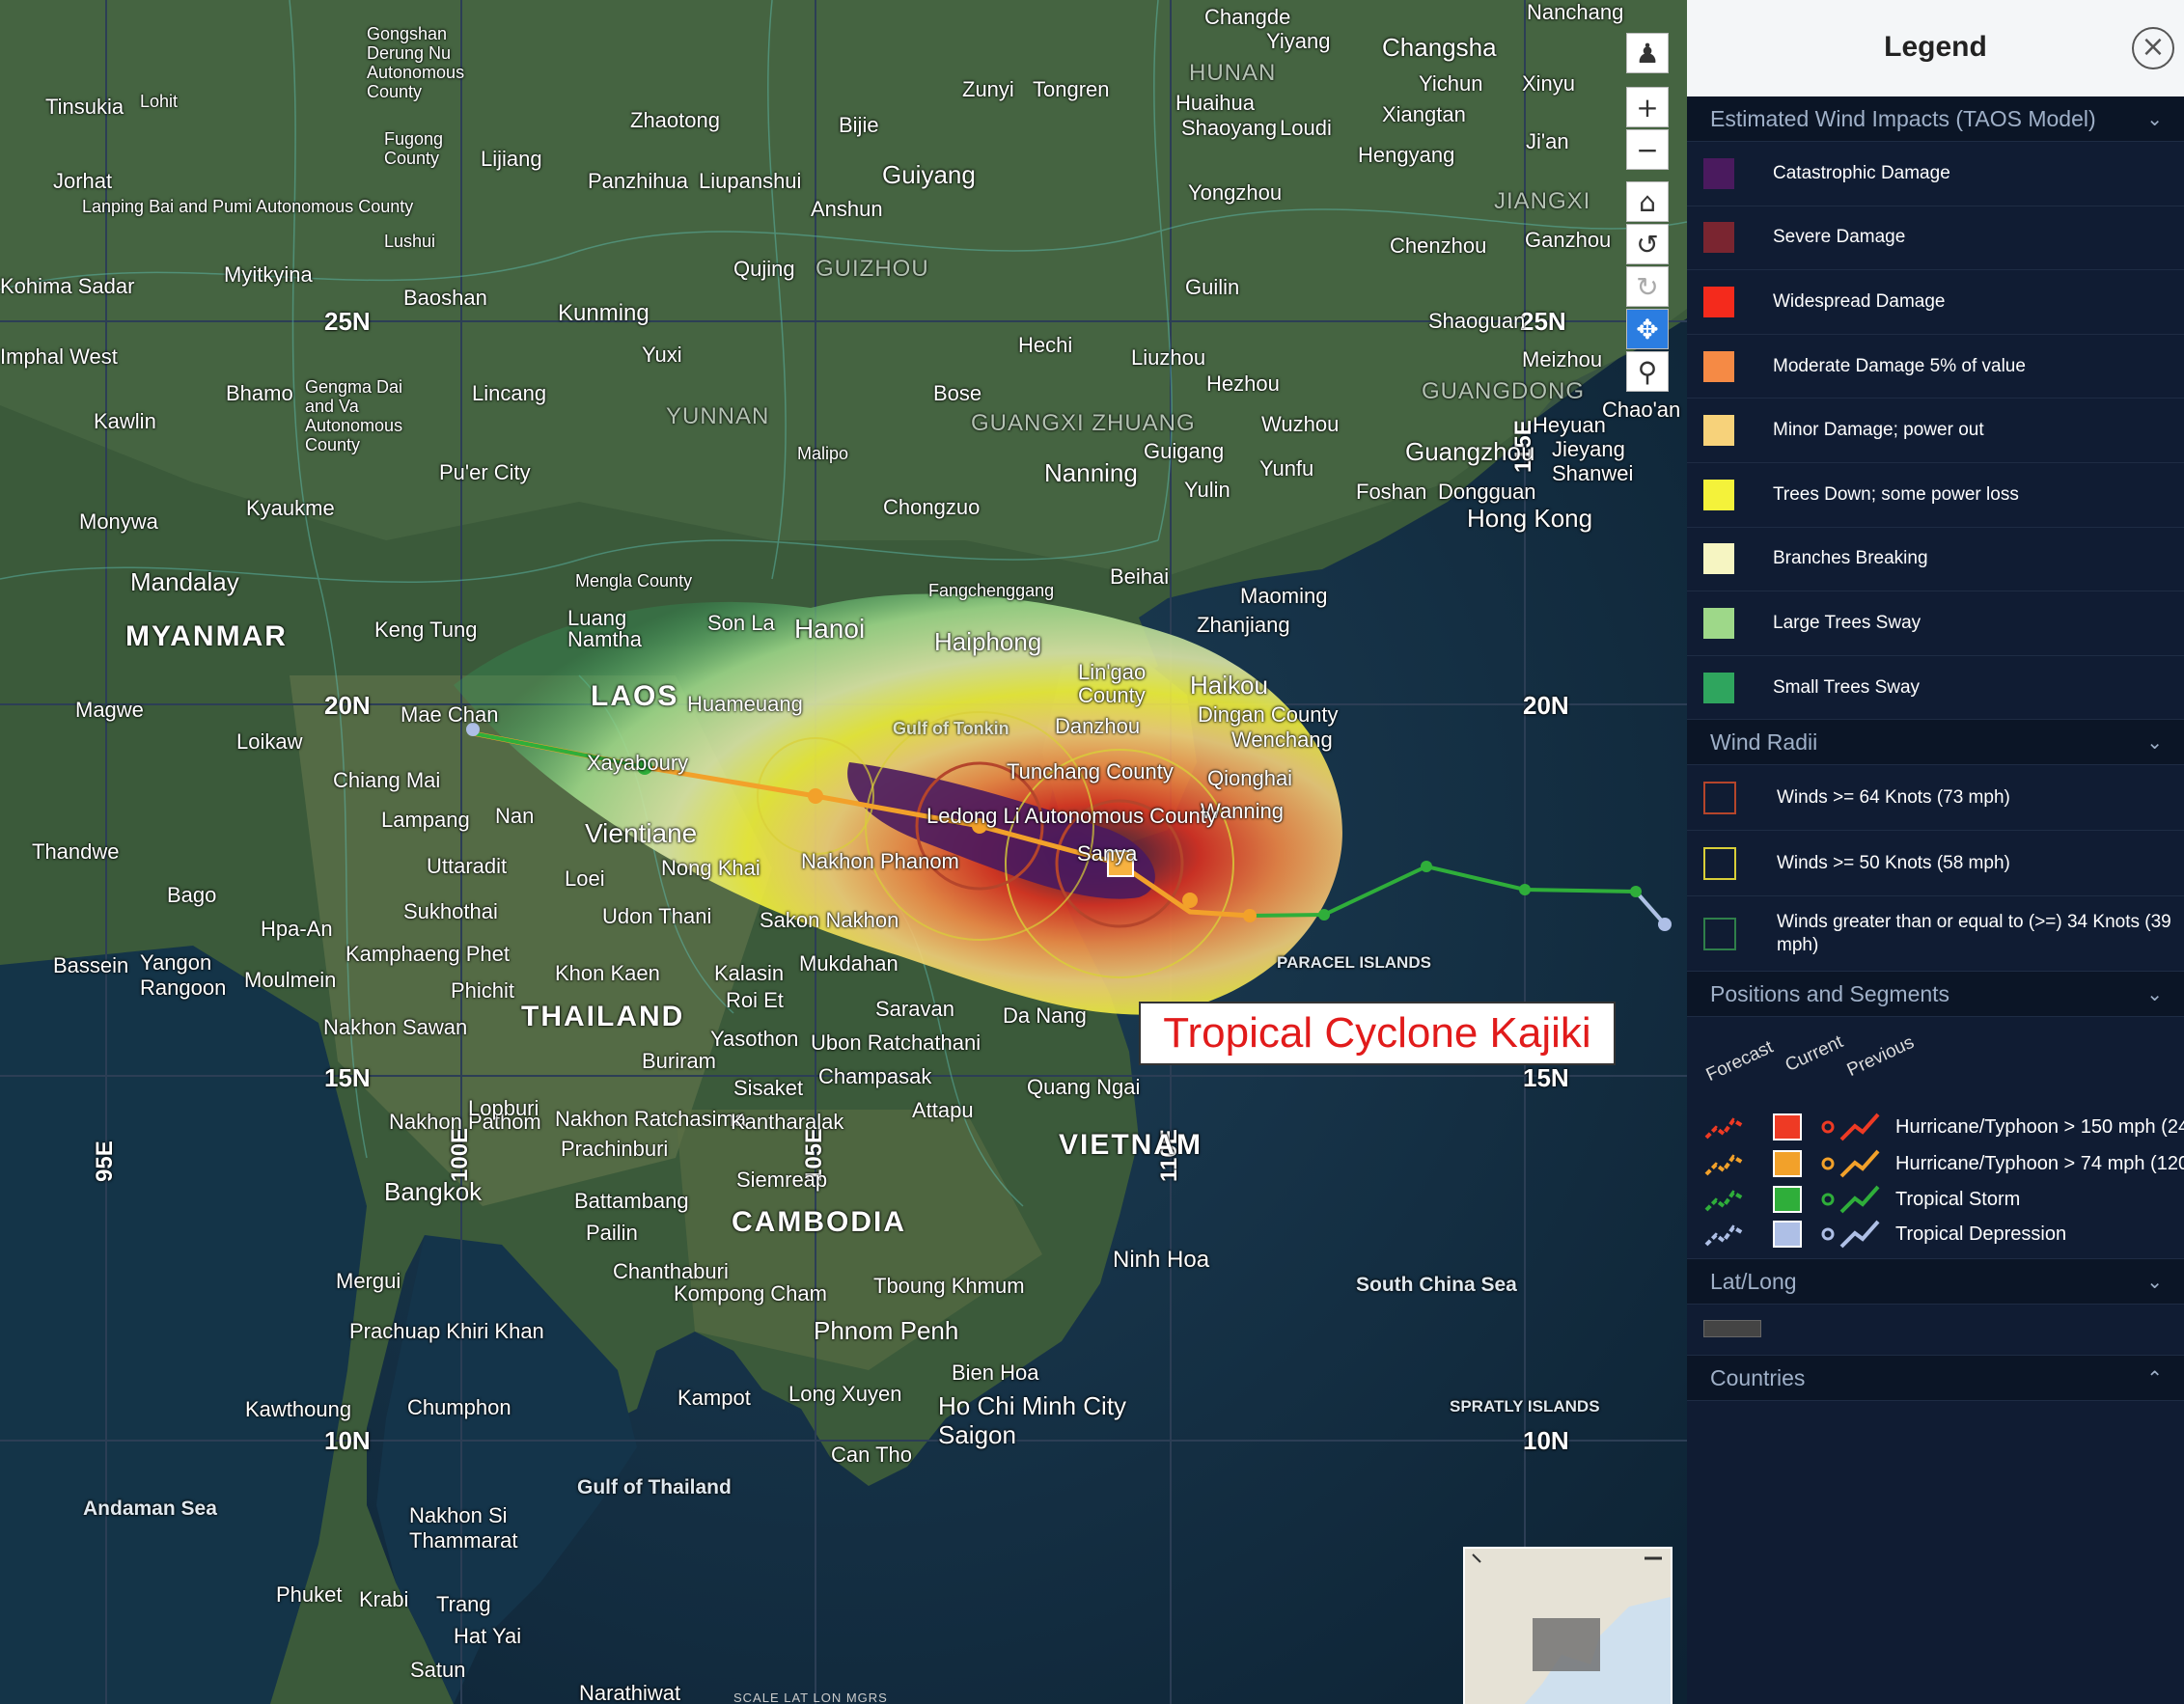 The height and width of the screenshot is (1704, 2184). Describe the element at coordinates (1589, 449) in the screenshot. I see `city-label: Jieyang` at that location.